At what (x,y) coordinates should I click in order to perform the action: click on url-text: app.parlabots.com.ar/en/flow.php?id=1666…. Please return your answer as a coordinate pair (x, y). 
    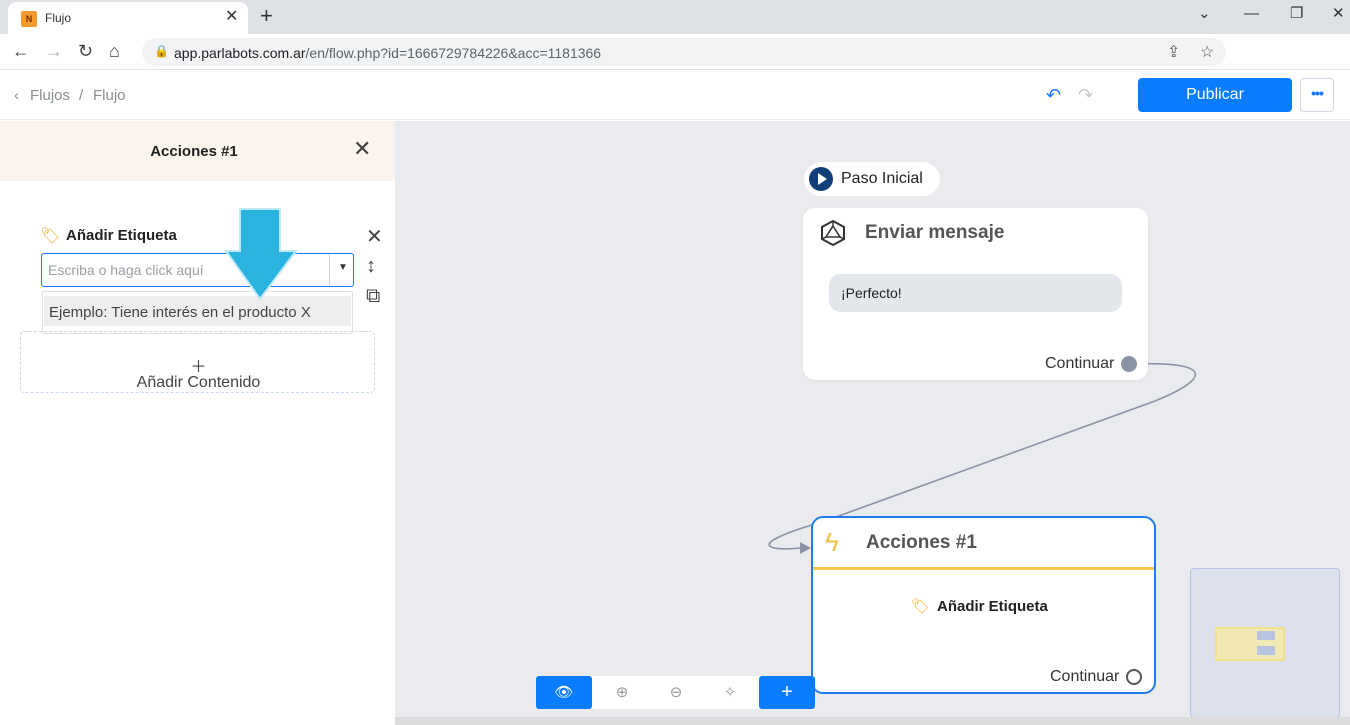
    Looking at the image, I should click on (388, 53).